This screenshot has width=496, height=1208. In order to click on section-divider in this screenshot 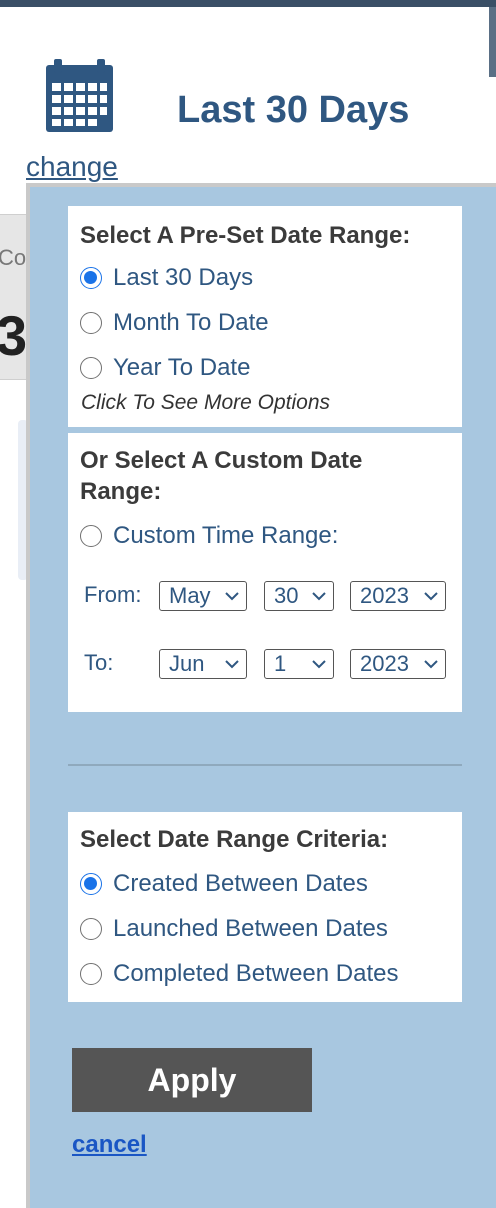, I will do `click(265, 765)`.